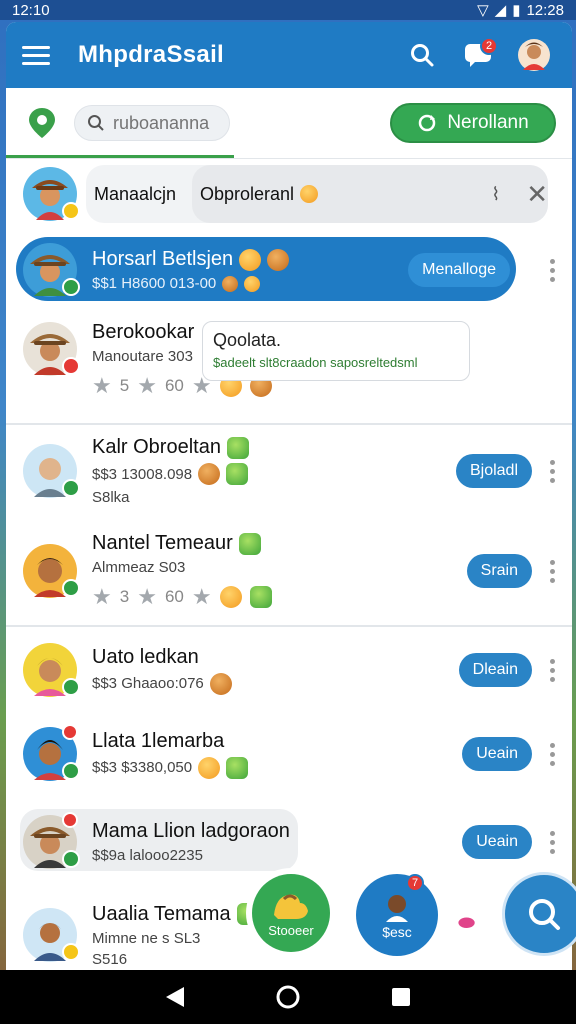 The width and height of the screenshot is (576, 1024). What do you see at coordinates (111, 497) in the screenshot?
I see `contact-sub-2: S8lka` at bounding box center [111, 497].